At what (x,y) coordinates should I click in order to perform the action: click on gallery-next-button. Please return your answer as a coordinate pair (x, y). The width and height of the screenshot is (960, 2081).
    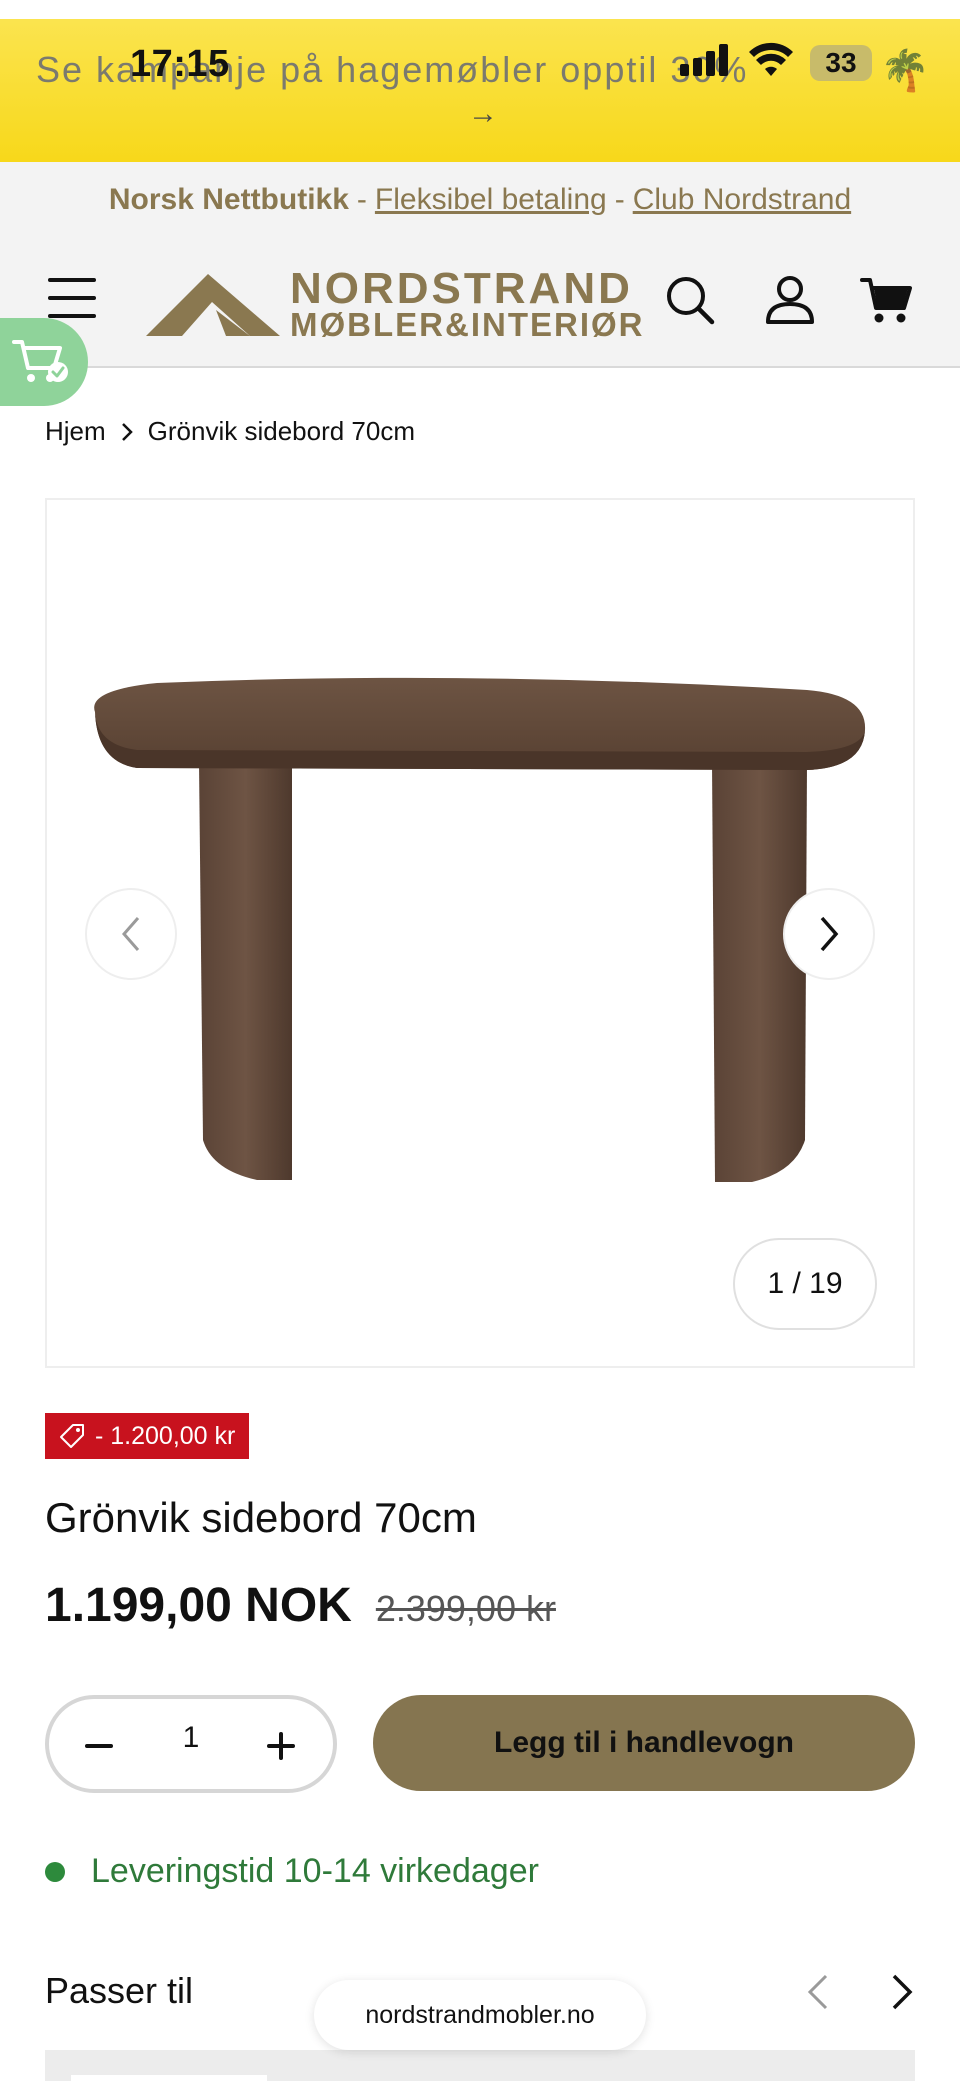
    Looking at the image, I should click on (829, 934).